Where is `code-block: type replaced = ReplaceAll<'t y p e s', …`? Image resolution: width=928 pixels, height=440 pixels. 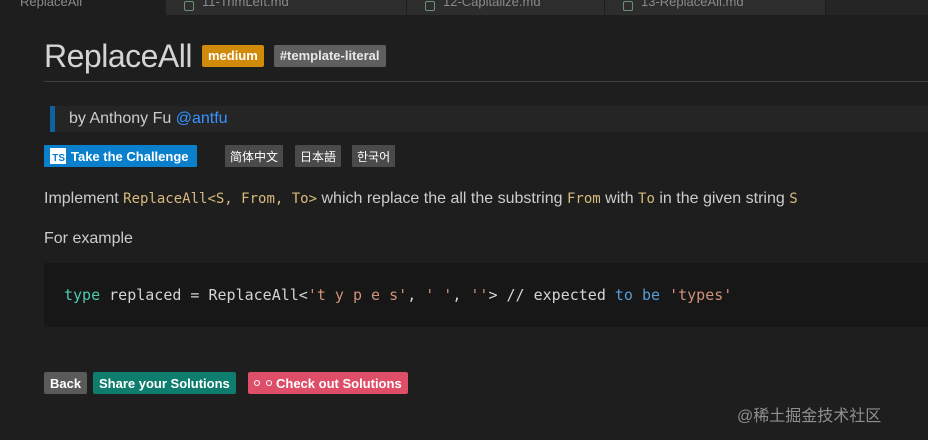
code-block: type replaced = ReplaceAll<'t y p e s', … is located at coordinates (486, 295).